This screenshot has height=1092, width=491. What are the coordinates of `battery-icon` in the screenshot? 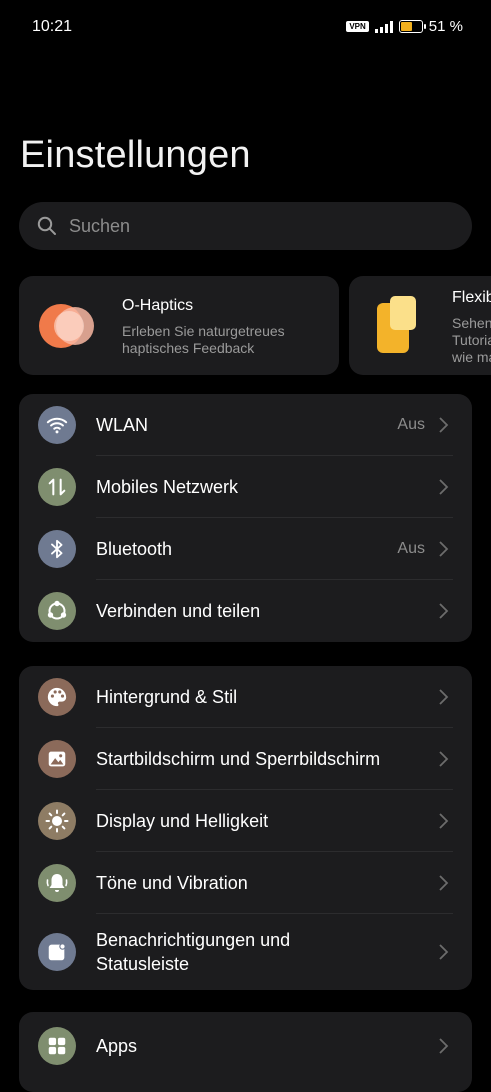 It's located at (412, 26).